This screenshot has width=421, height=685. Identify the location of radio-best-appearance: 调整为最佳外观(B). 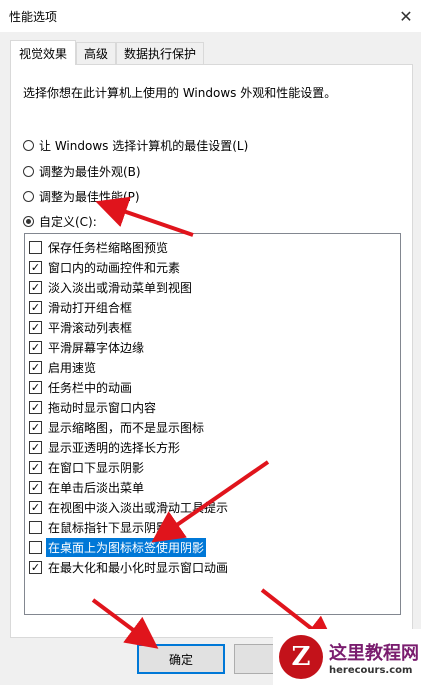
(82, 171).